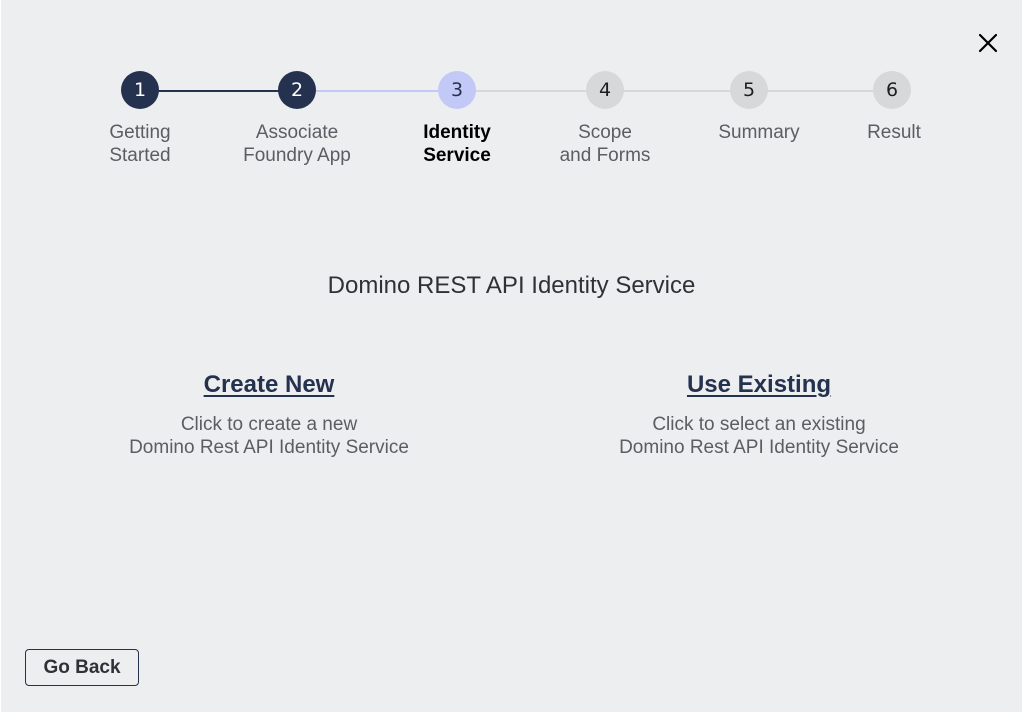  What do you see at coordinates (457, 155) in the screenshot?
I see `step-label-line: Service` at bounding box center [457, 155].